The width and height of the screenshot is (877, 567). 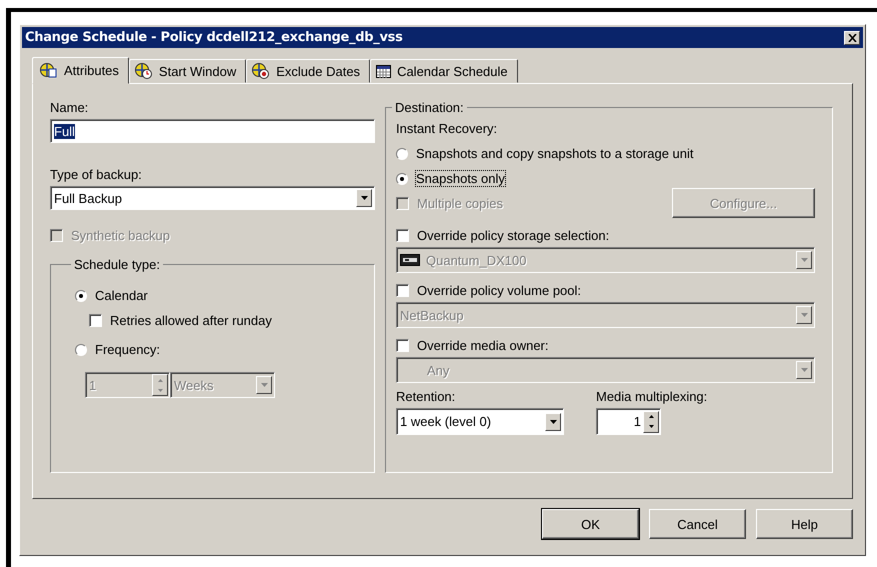 I want to click on window-title: Change Schedule - Policy dcdell212_exchange_db_vss, so click(x=214, y=37).